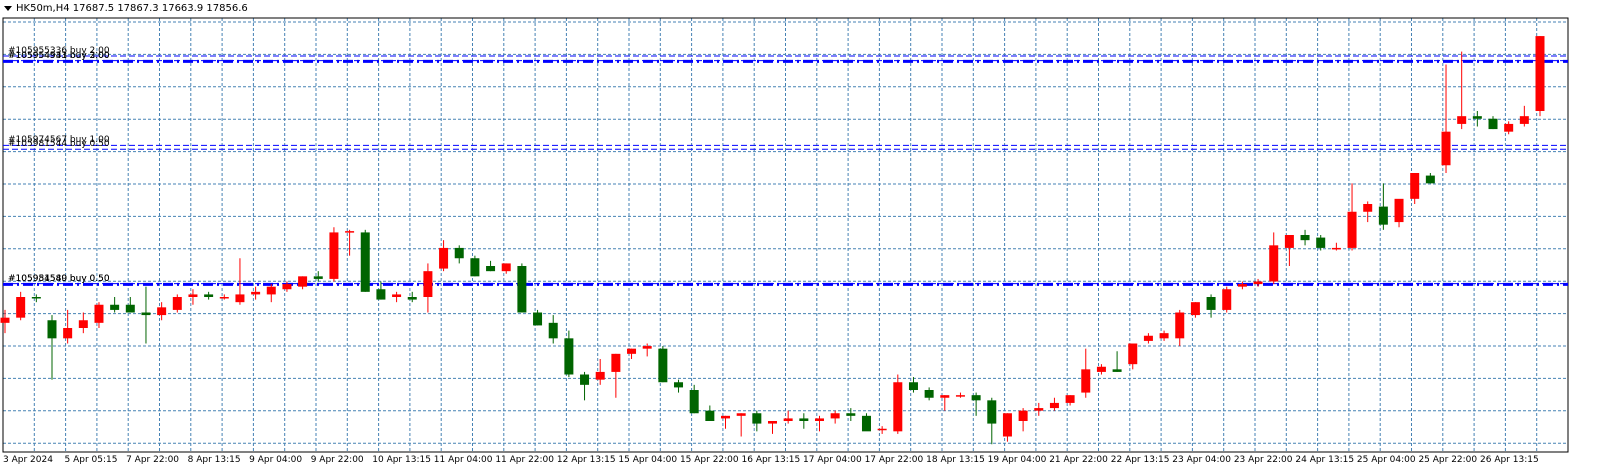  What do you see at coordinates (59, 144) in the screenshot?
I see `order-label: #105981544 buy 0.50` at bounding box center [59, 144].